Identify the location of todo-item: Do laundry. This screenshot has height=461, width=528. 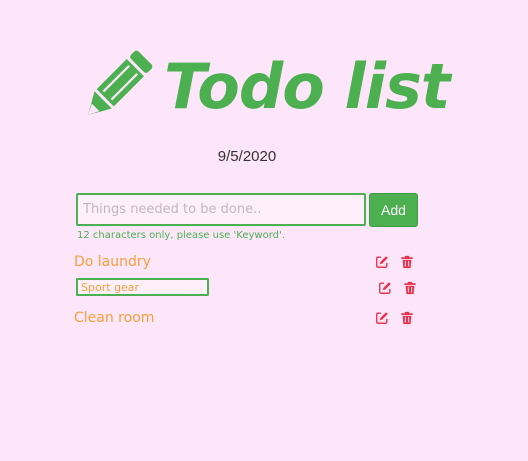
(264, 262).